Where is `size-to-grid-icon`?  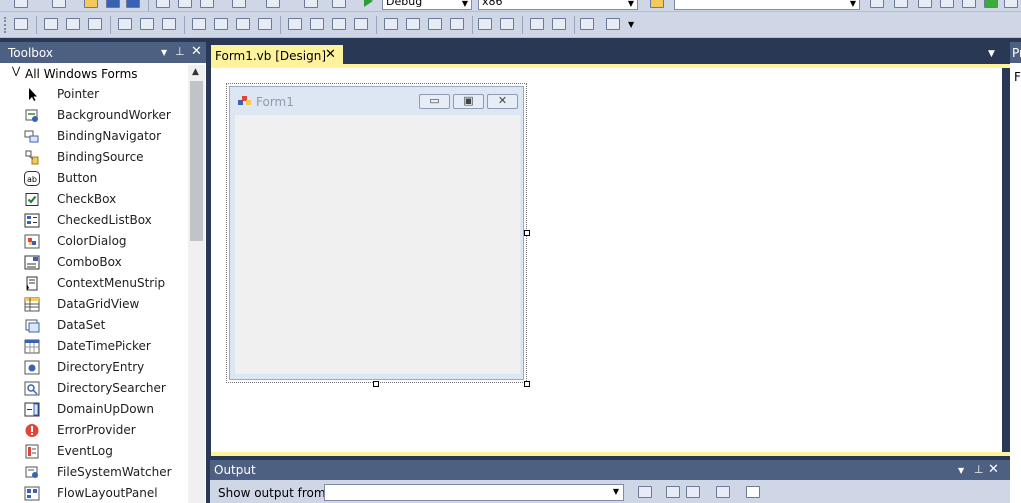
size-to-grid-icon is located at coordinates (221, 24).